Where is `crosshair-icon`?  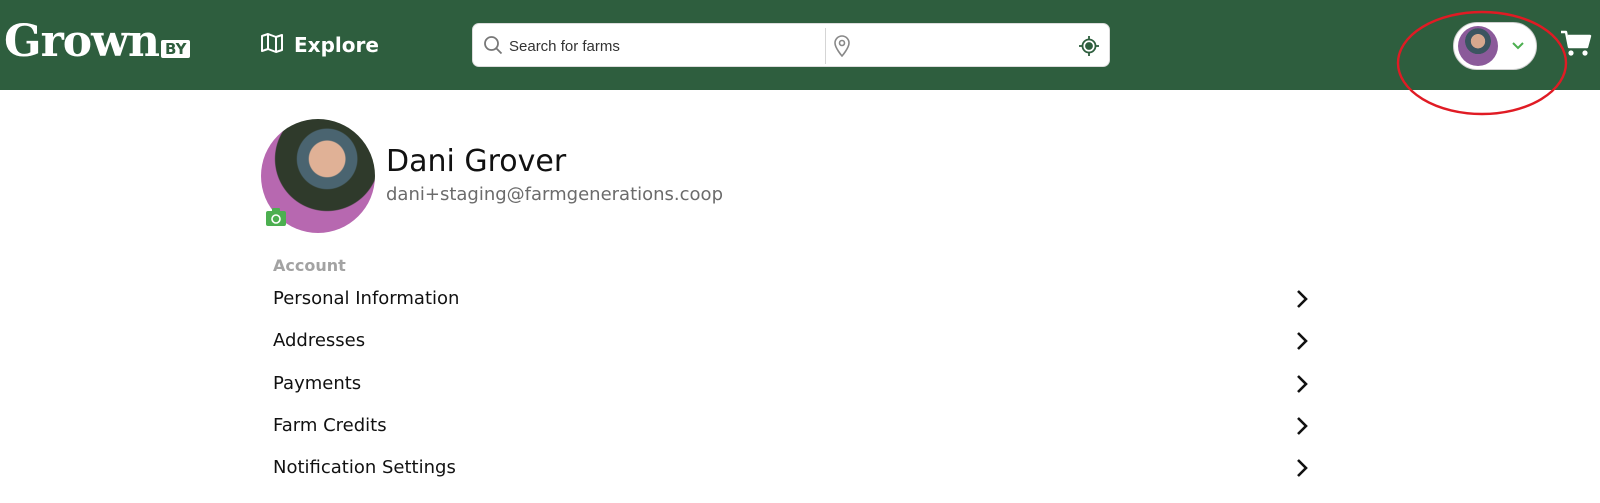 crosshair-icon is located at coordinates (1089, 48).